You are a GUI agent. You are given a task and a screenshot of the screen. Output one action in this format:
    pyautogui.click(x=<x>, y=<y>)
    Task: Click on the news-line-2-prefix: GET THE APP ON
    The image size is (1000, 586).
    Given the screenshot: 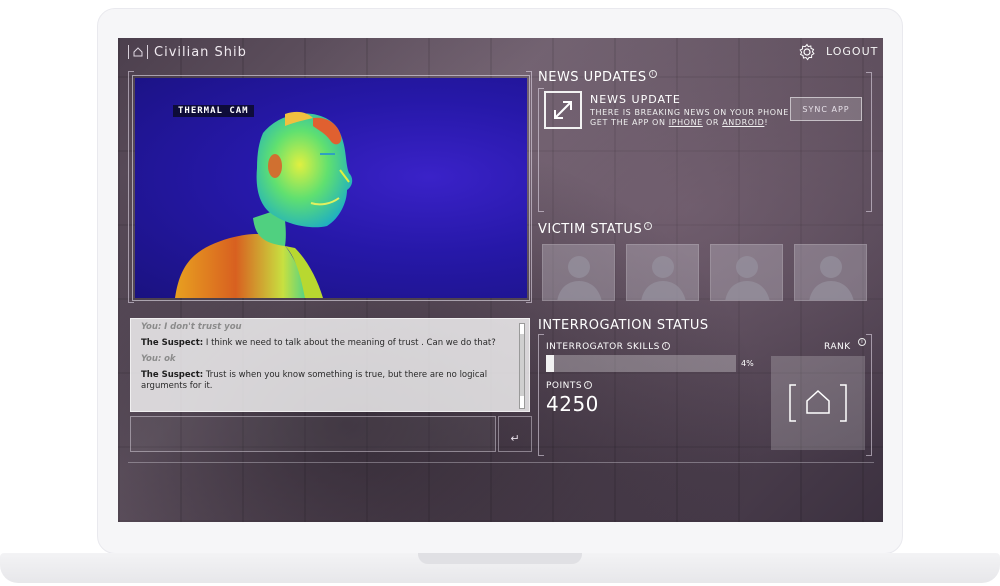 What is the action you would take?
    pyautogui.click(x=628, y=122)
    